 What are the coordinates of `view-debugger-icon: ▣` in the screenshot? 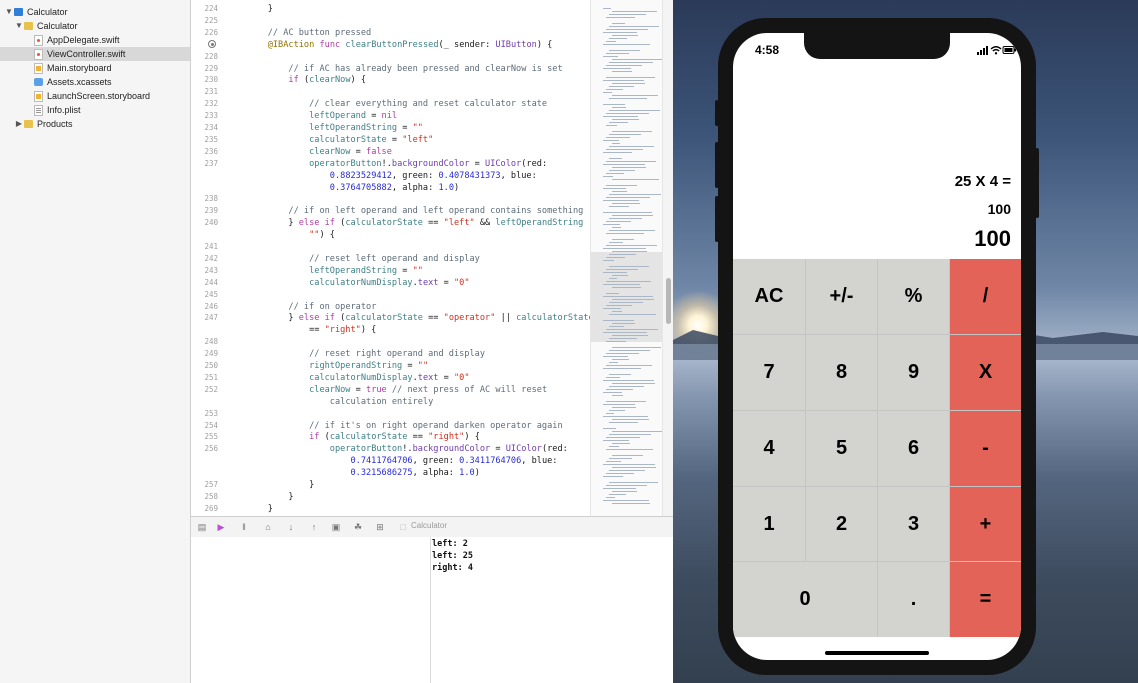 It's located at (336, 527).